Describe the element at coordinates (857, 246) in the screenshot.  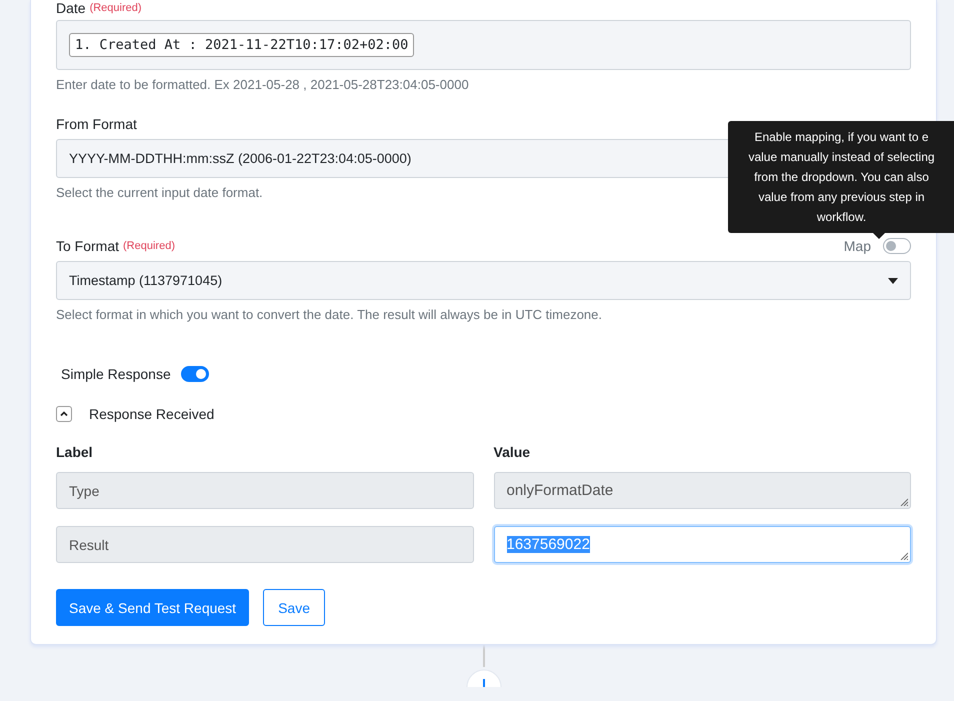
I see `map-label: Map` at that location.